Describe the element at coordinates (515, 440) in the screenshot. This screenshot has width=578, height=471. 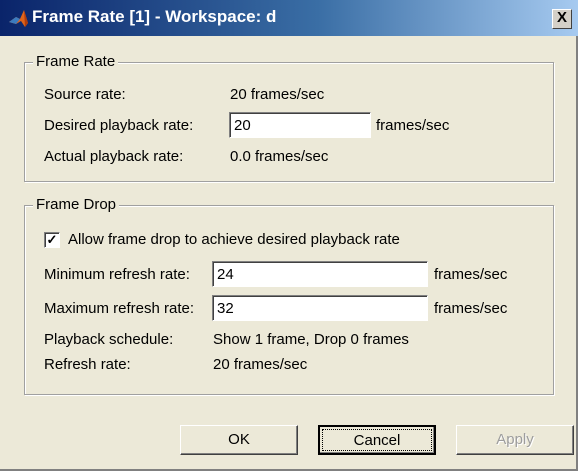
I see `apply-button: Apply` at that location.